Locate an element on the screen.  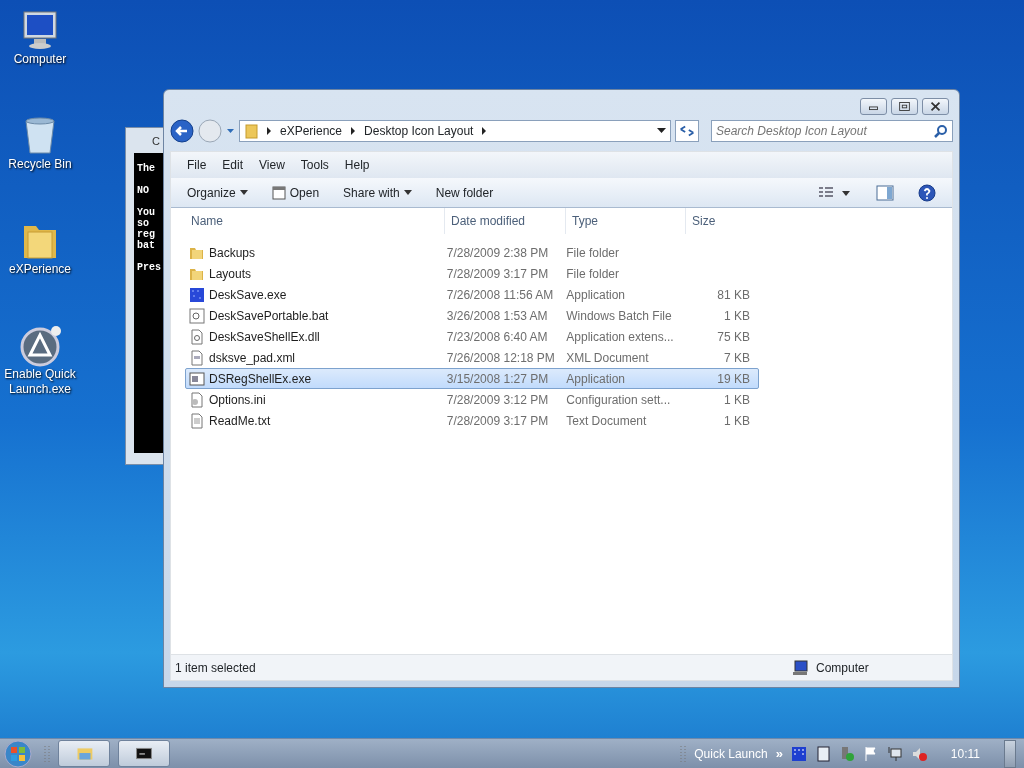
table-cell-text: 3/26/2008 1:53 AM is located at coordinates (497, 316).